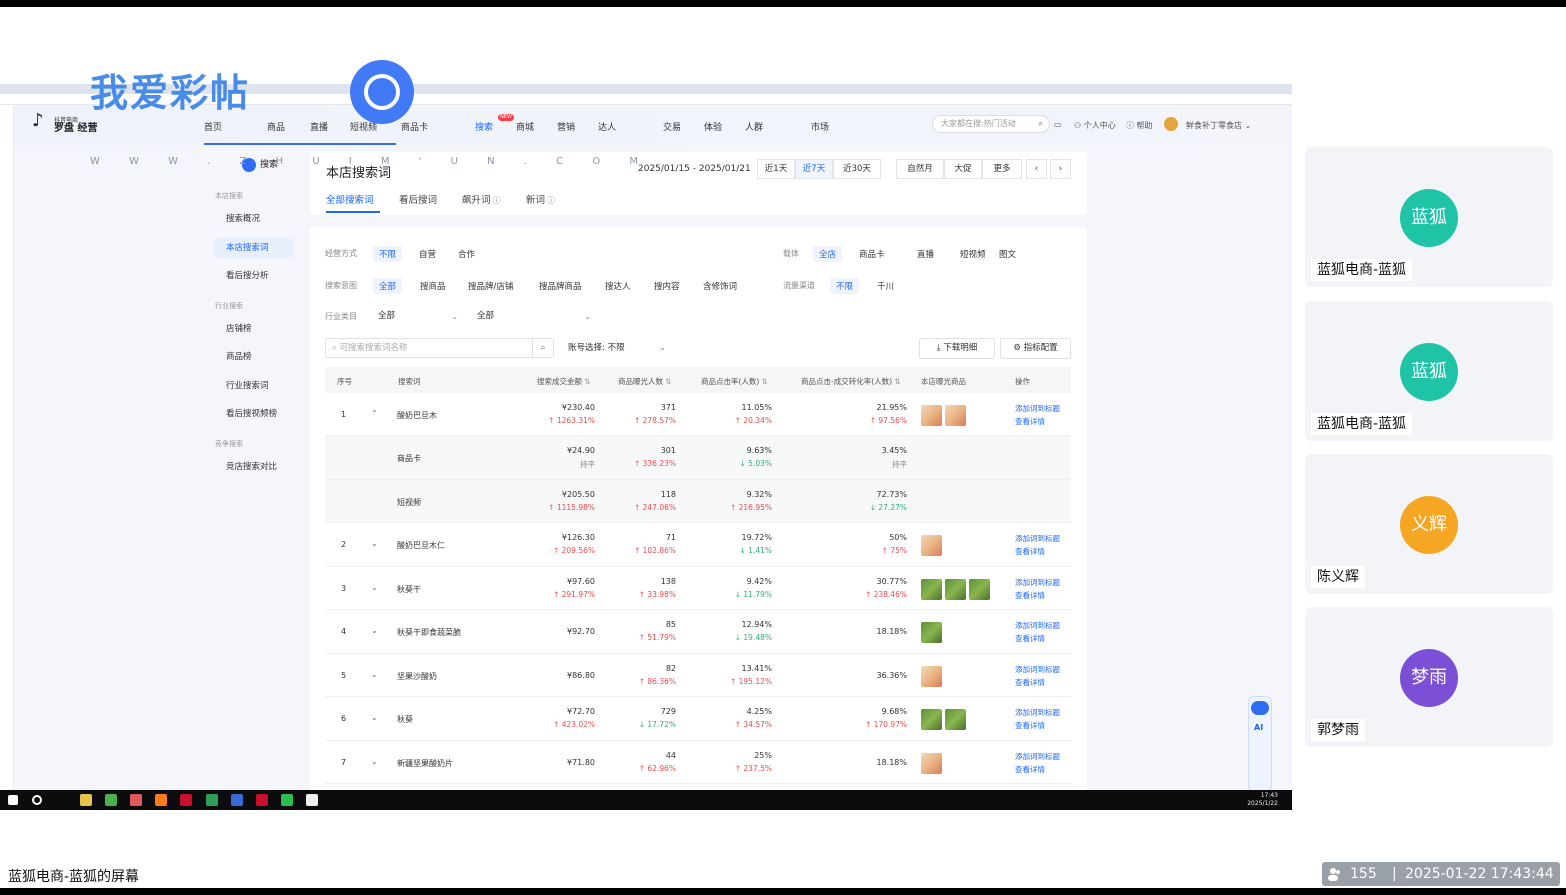  I want to click on browser-icon, so click(161, 800).